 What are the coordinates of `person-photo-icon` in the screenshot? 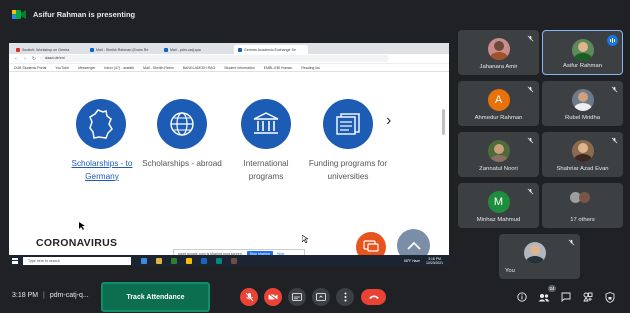 It's located at (582, 101).